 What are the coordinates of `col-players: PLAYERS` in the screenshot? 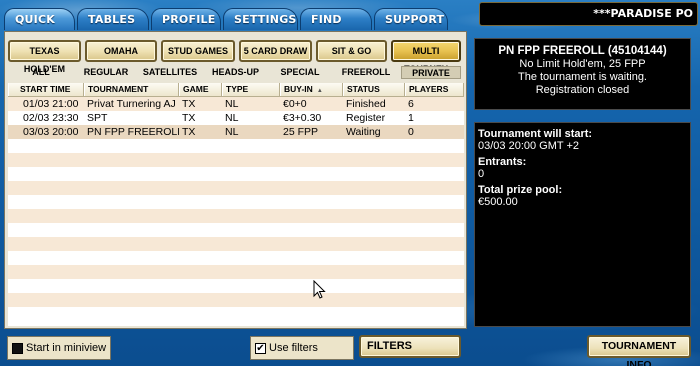 It's located at (434, 89).